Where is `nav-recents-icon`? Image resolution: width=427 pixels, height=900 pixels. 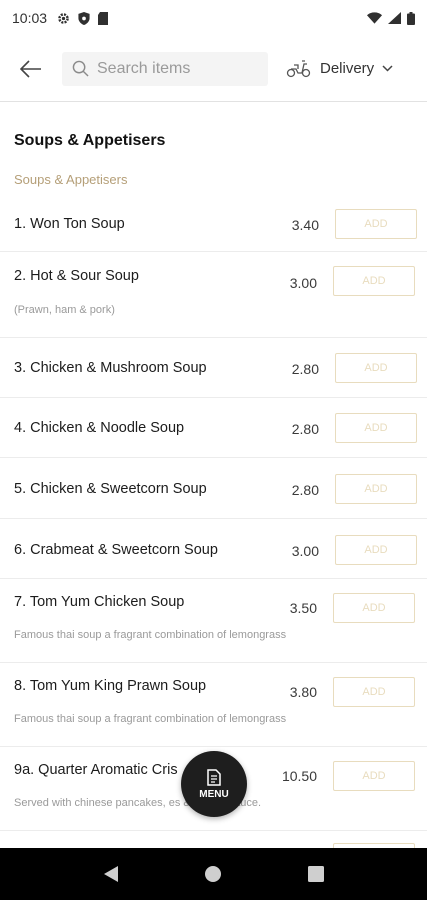
nav-recents-icon is located at coordinates (316, 874).